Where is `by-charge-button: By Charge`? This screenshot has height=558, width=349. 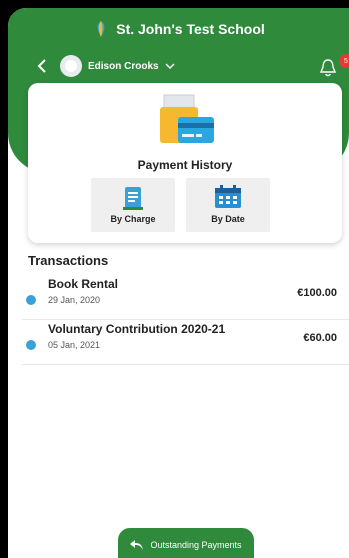 by-charge-button: By Charge is located at coordinates (133, 205).